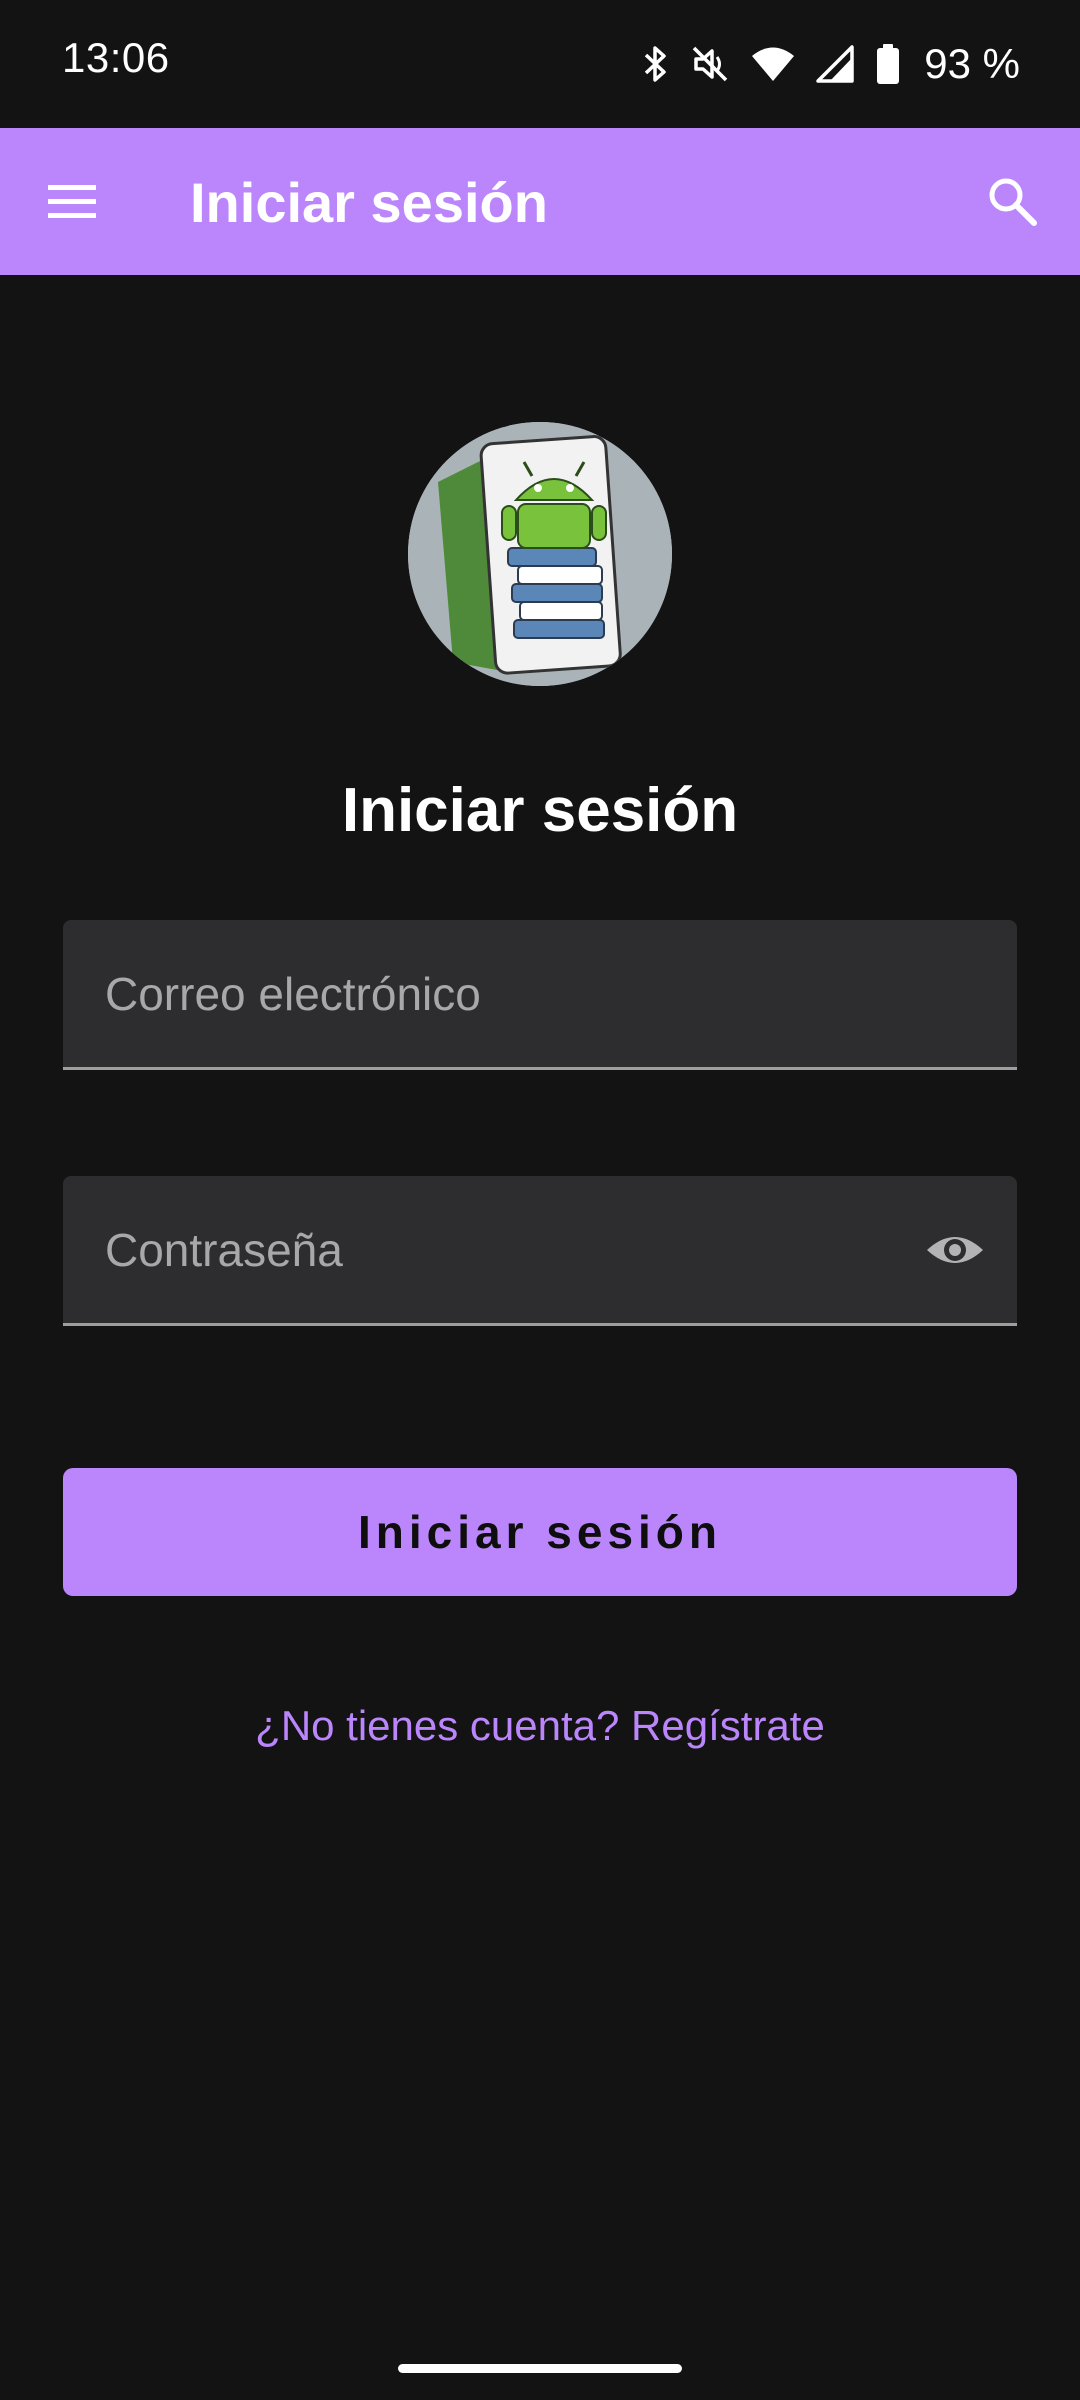 Image resolution: width=1080 pixels, height=2400 pixels. I want to click on cell-signal-icon, so click(835, 64).